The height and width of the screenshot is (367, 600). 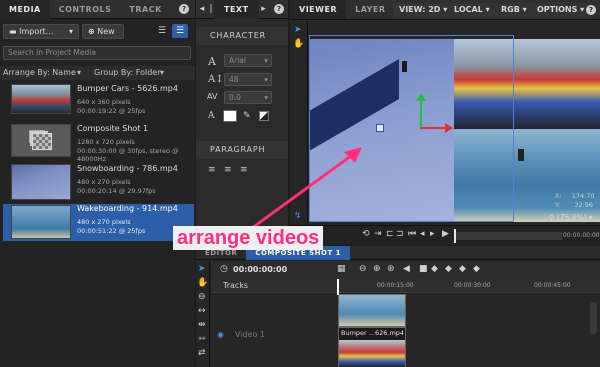 What do you see at coordinates (432, 234) in the screenshot?
I see `next-frame-icon: ▸` at bounding box center [432, 234].